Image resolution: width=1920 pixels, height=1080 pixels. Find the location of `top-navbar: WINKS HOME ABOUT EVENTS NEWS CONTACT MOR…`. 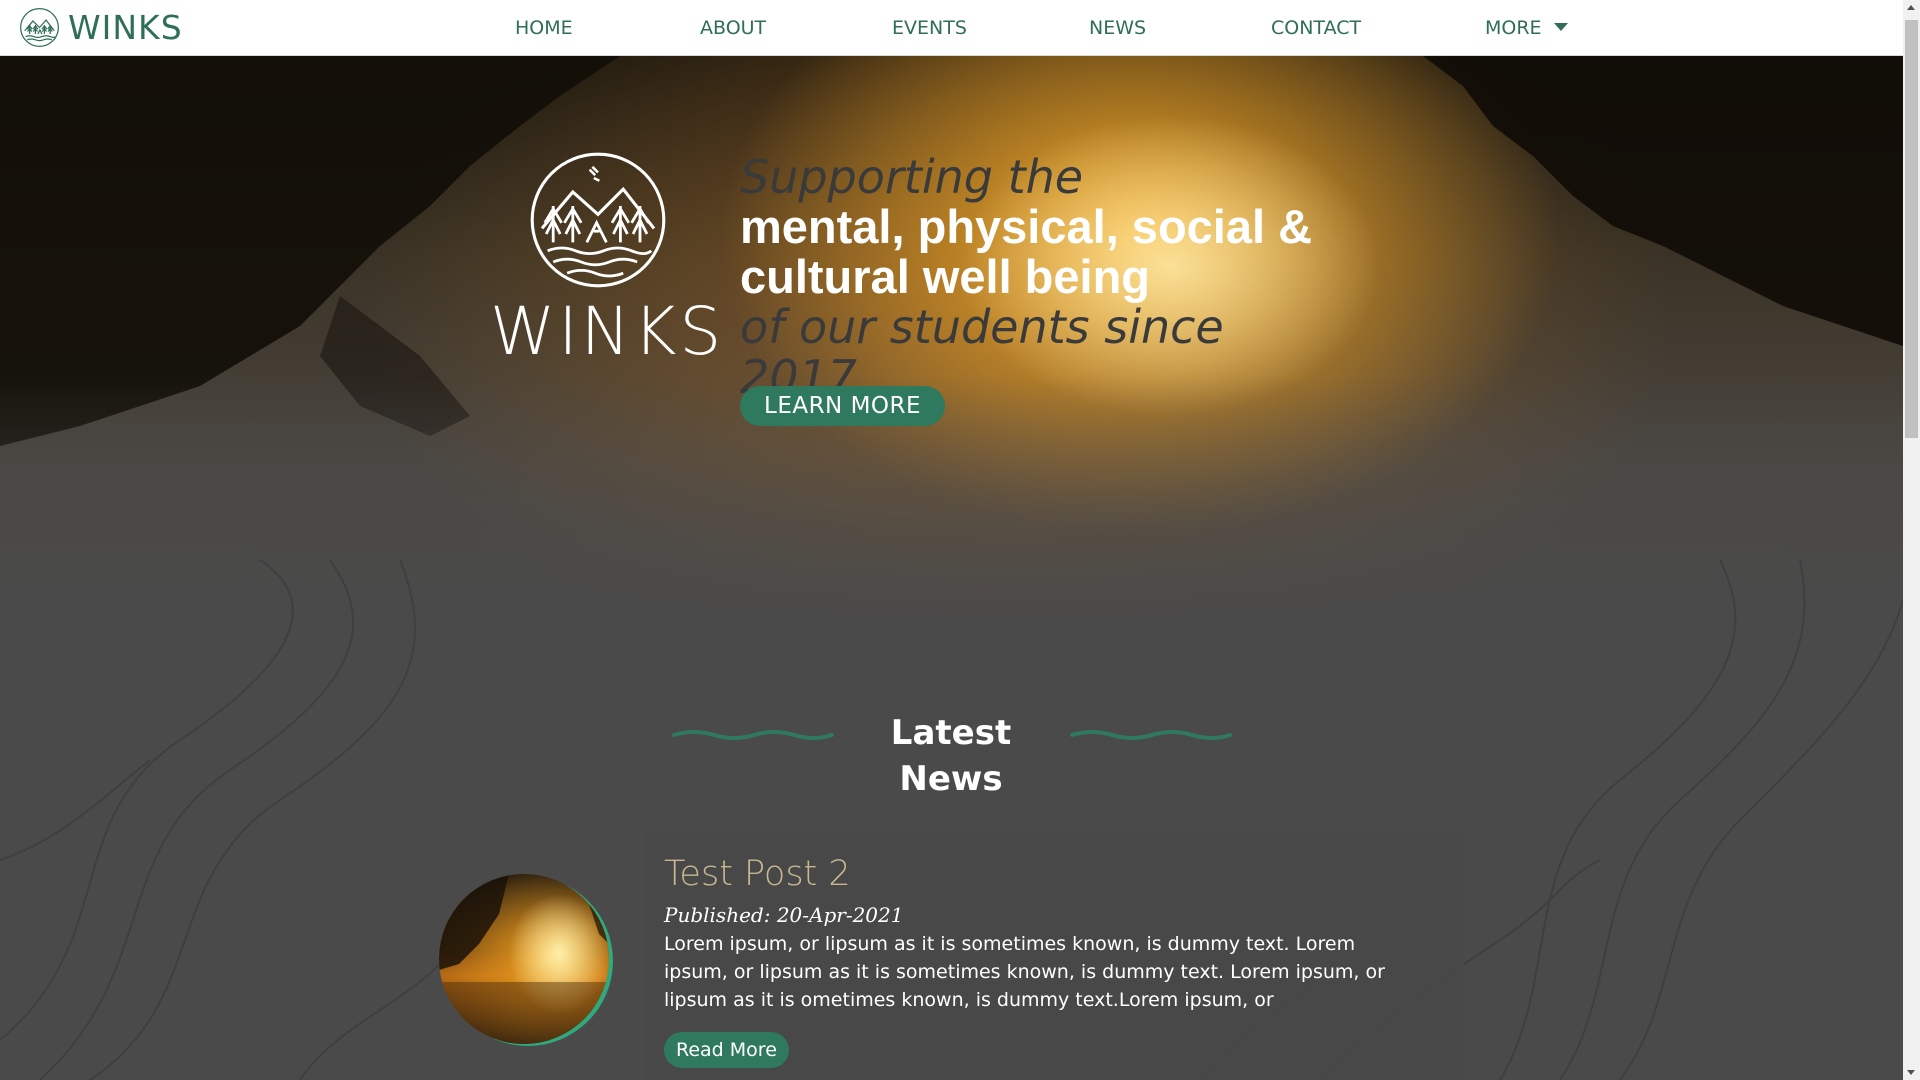

top-navbar: WINKS HOME ABOUT EVENTS NEWS CONTACT MOR… is located at coordinates (951, 28).